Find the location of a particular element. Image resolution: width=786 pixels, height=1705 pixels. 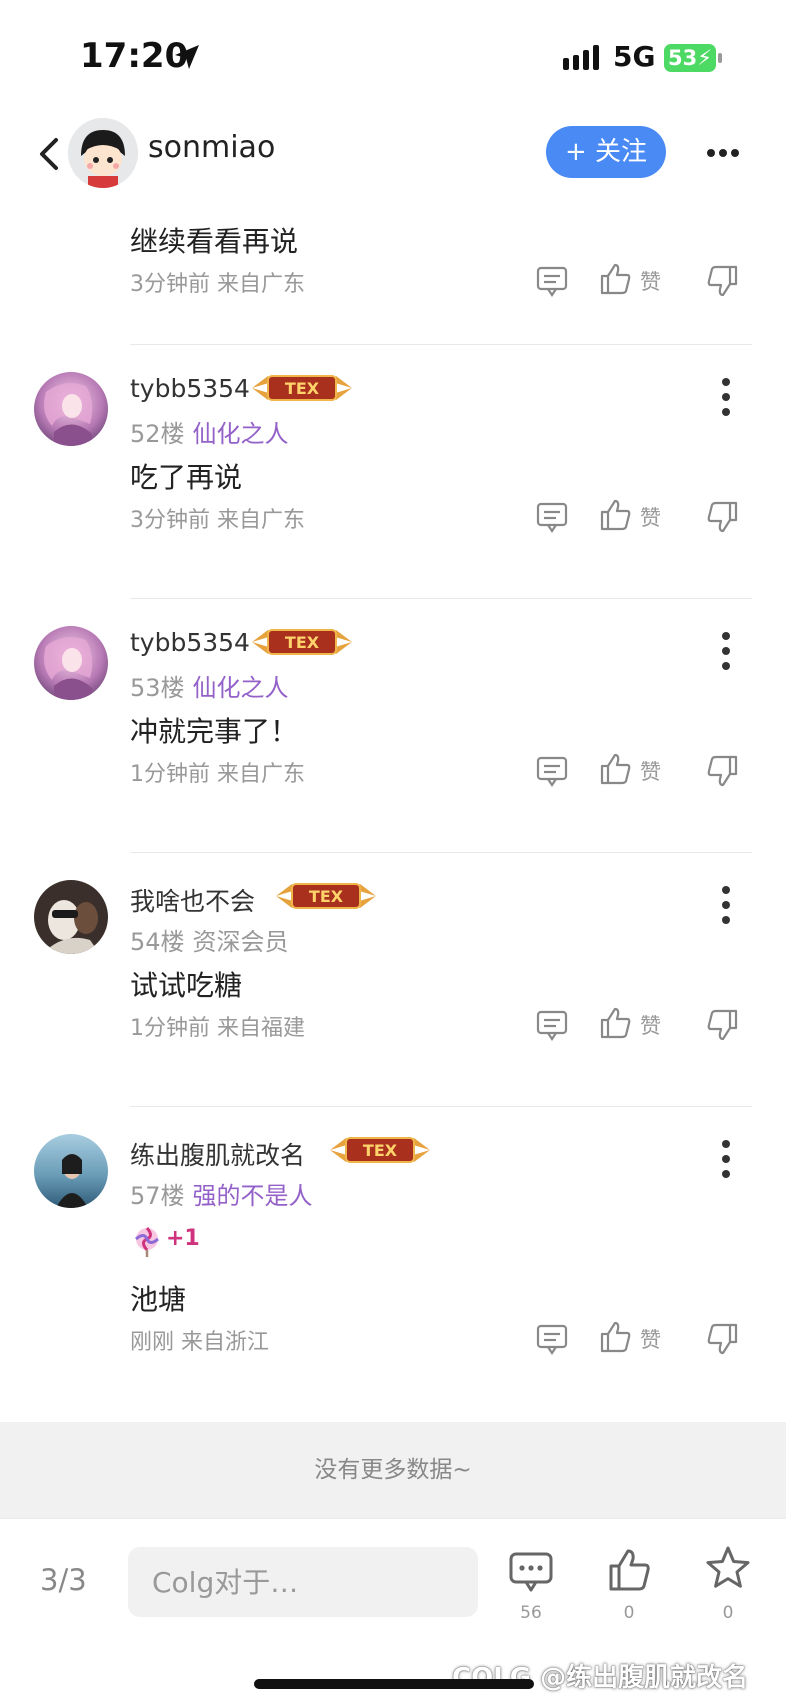

battery-cap is located at coordinates (720, 58).